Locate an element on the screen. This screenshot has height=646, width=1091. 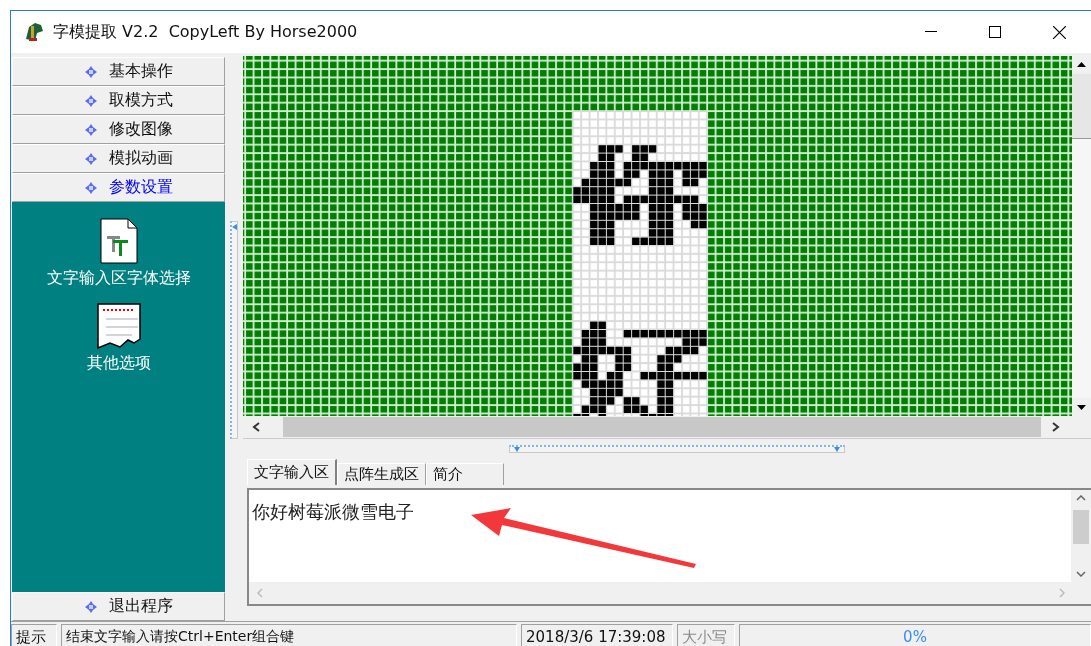
panel-item-label: 其他选项 is located at coordinates (118, 363).